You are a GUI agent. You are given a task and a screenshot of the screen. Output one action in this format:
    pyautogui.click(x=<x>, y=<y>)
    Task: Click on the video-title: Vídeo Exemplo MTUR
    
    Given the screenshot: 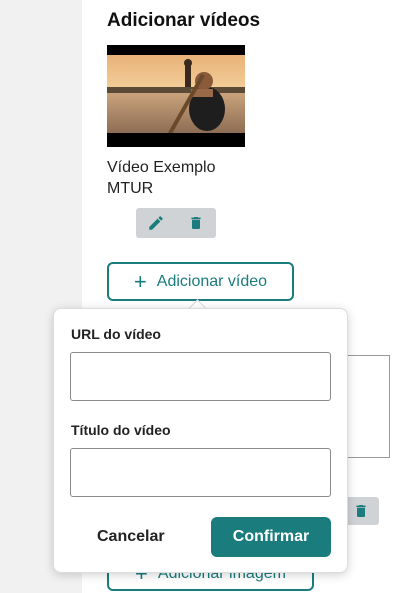 What is the action you would take?
    pyautogui.click(x=161, y=178)
    